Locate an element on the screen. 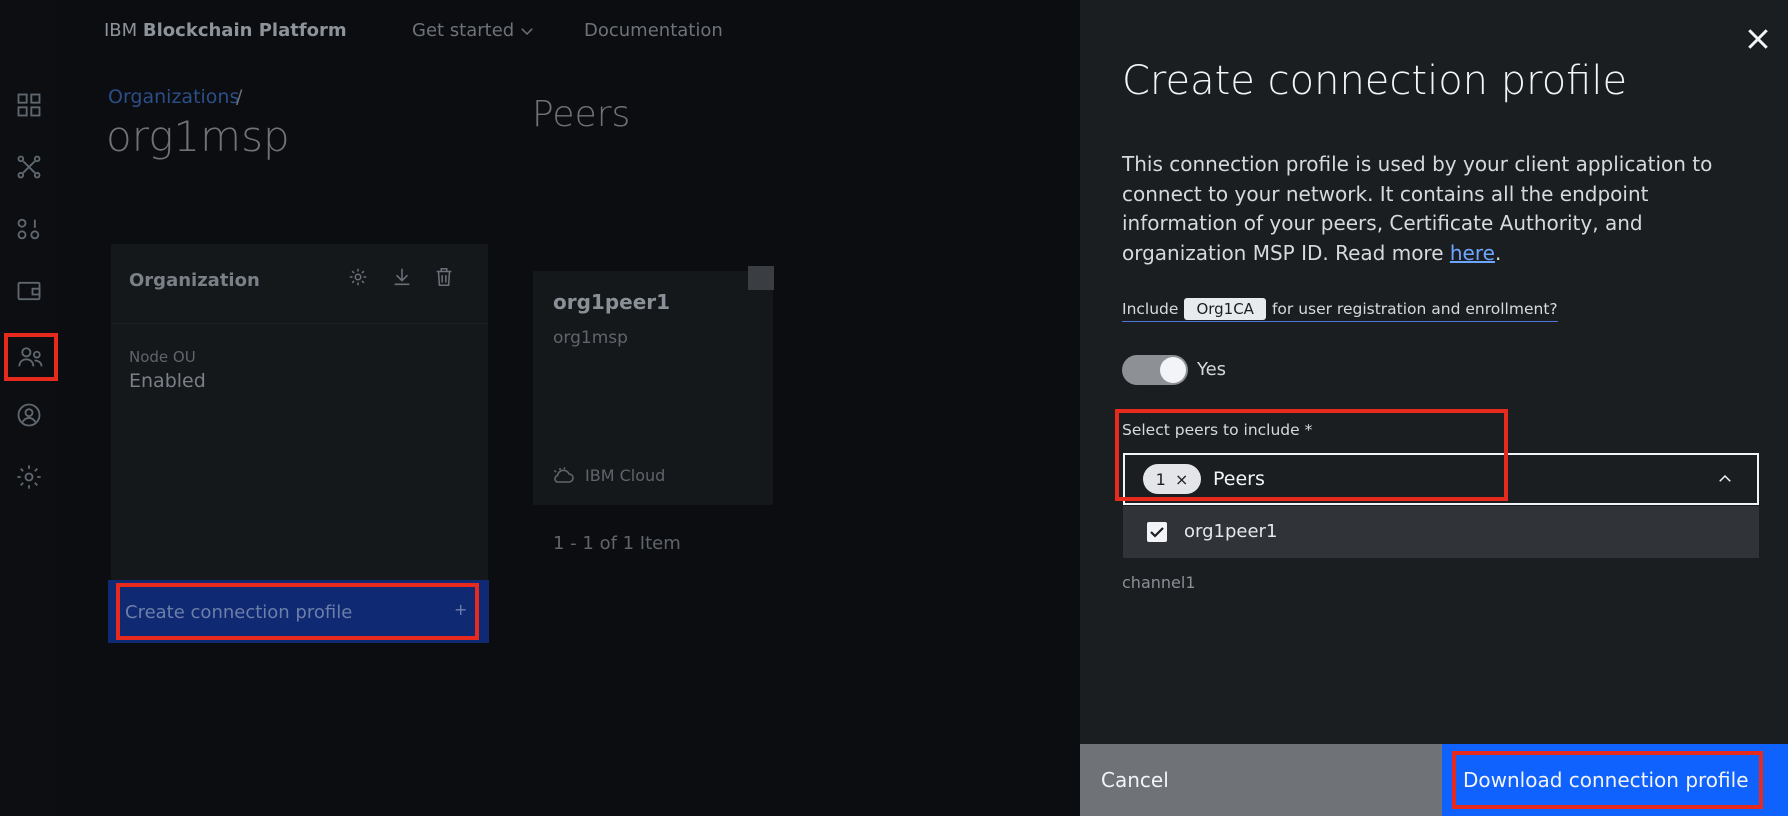 Image resolution: width=1788 pixels, height=816 pixels. peer-org: org1msp is located at coordinates (590, 338).